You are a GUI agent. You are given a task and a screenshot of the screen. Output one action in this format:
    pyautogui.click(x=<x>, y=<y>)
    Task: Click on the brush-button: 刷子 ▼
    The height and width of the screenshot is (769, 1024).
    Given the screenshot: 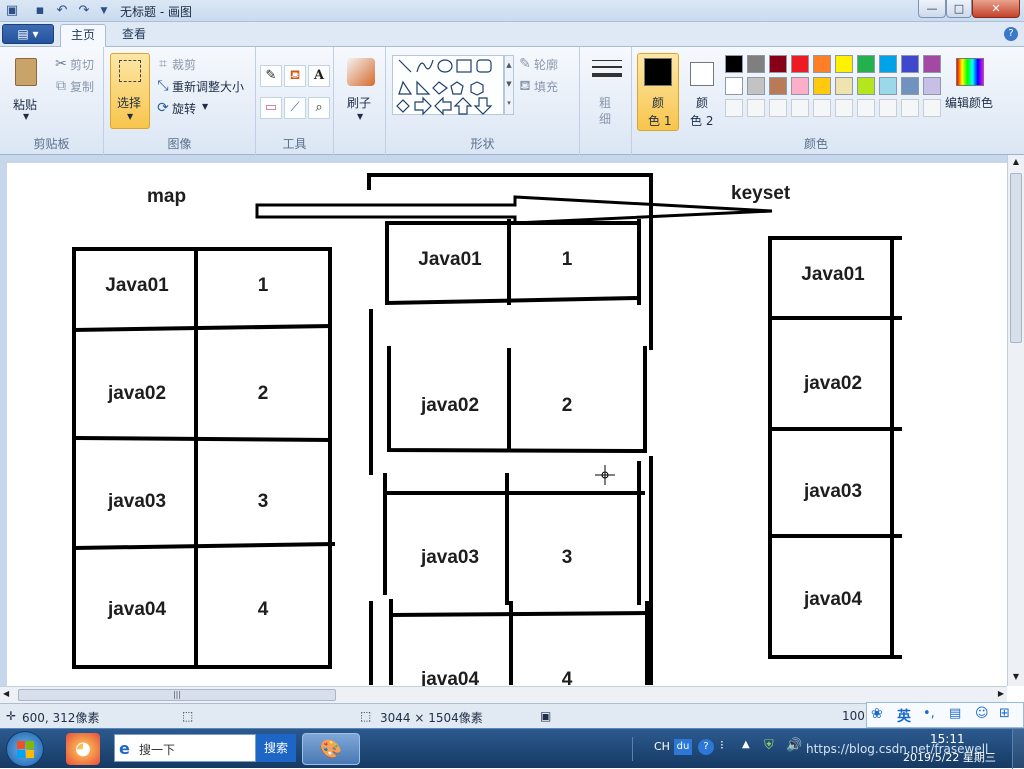 What is the action you would take?
    pyautogui.click(x=360, y=91)
    